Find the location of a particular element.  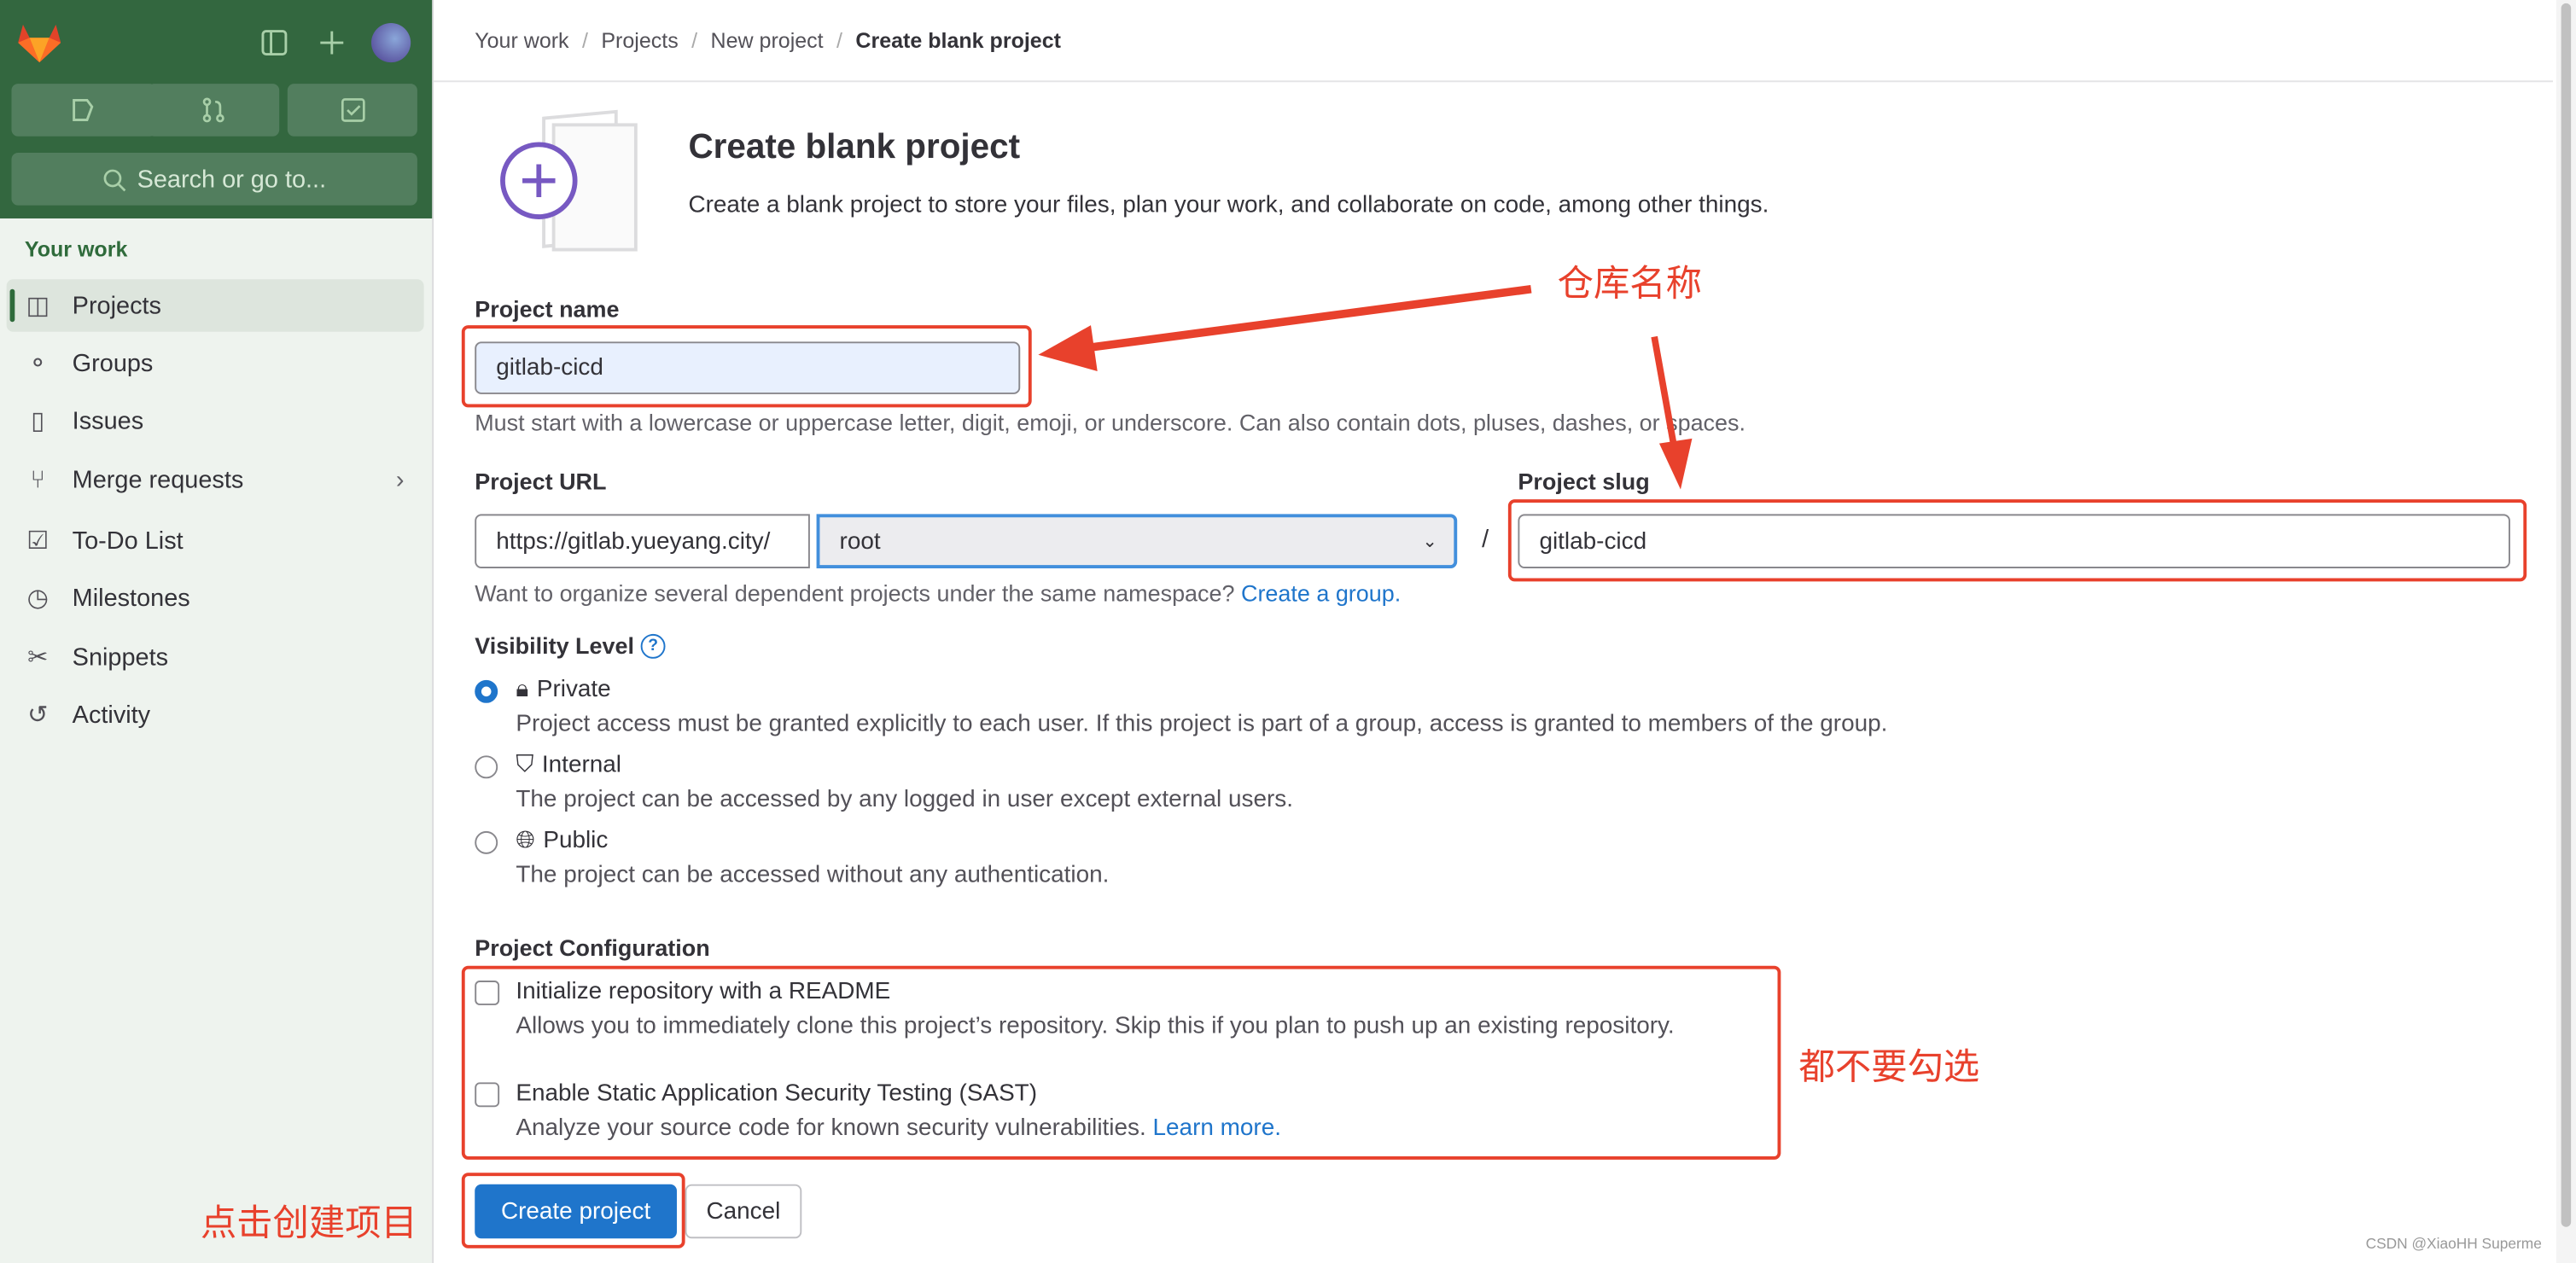

watermark: CSDN @XiaoHH Superme is located at coordinates (2453, 1243).